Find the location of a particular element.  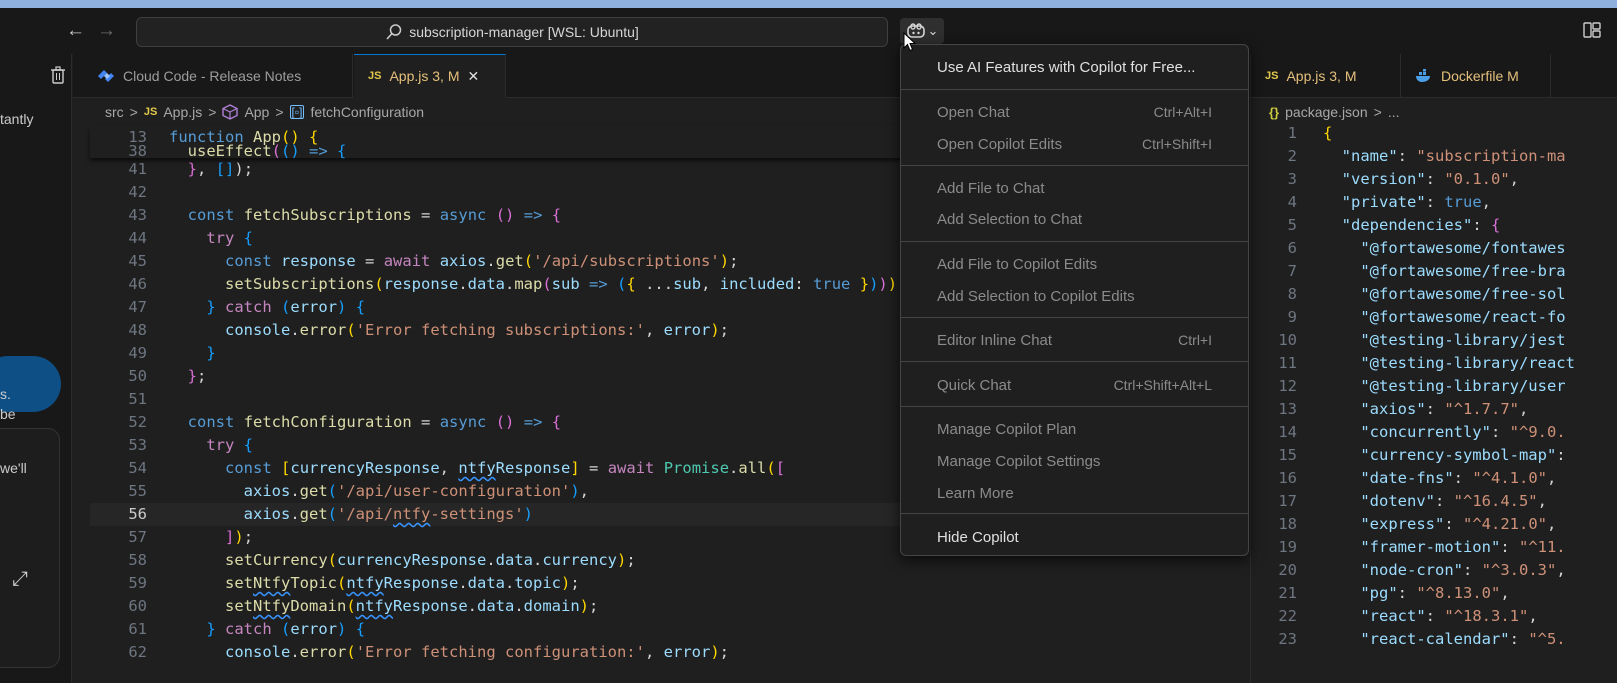

left-side-panel: tantly s. be we'll ⤢ is located at coordinates (36, 368).